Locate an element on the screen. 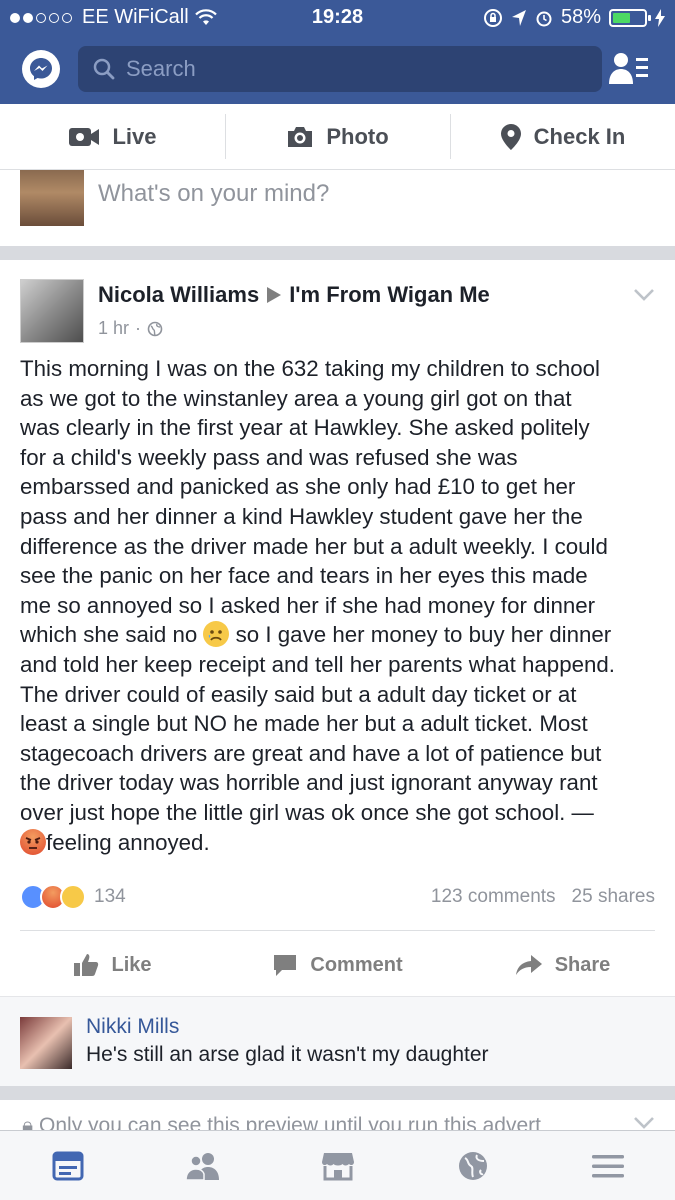  location-pin-icon is located at coordinates (510, 136).